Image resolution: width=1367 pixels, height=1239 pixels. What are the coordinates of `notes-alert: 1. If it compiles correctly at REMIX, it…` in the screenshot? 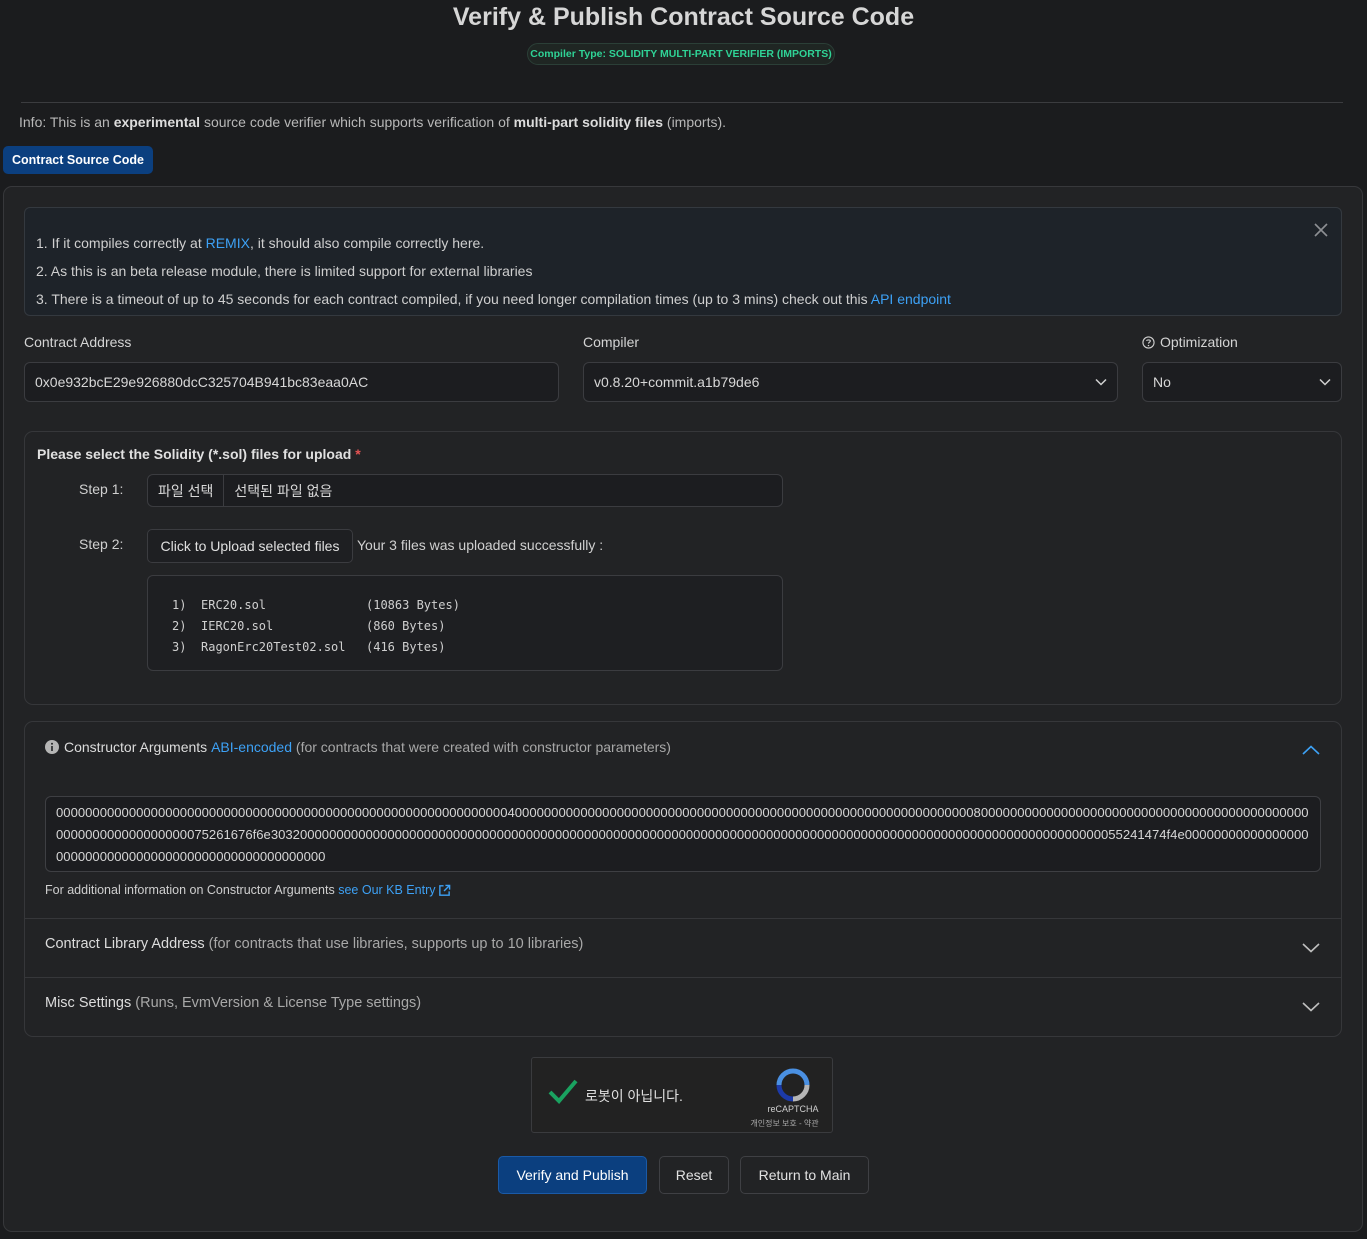 It's located at (683, 261).